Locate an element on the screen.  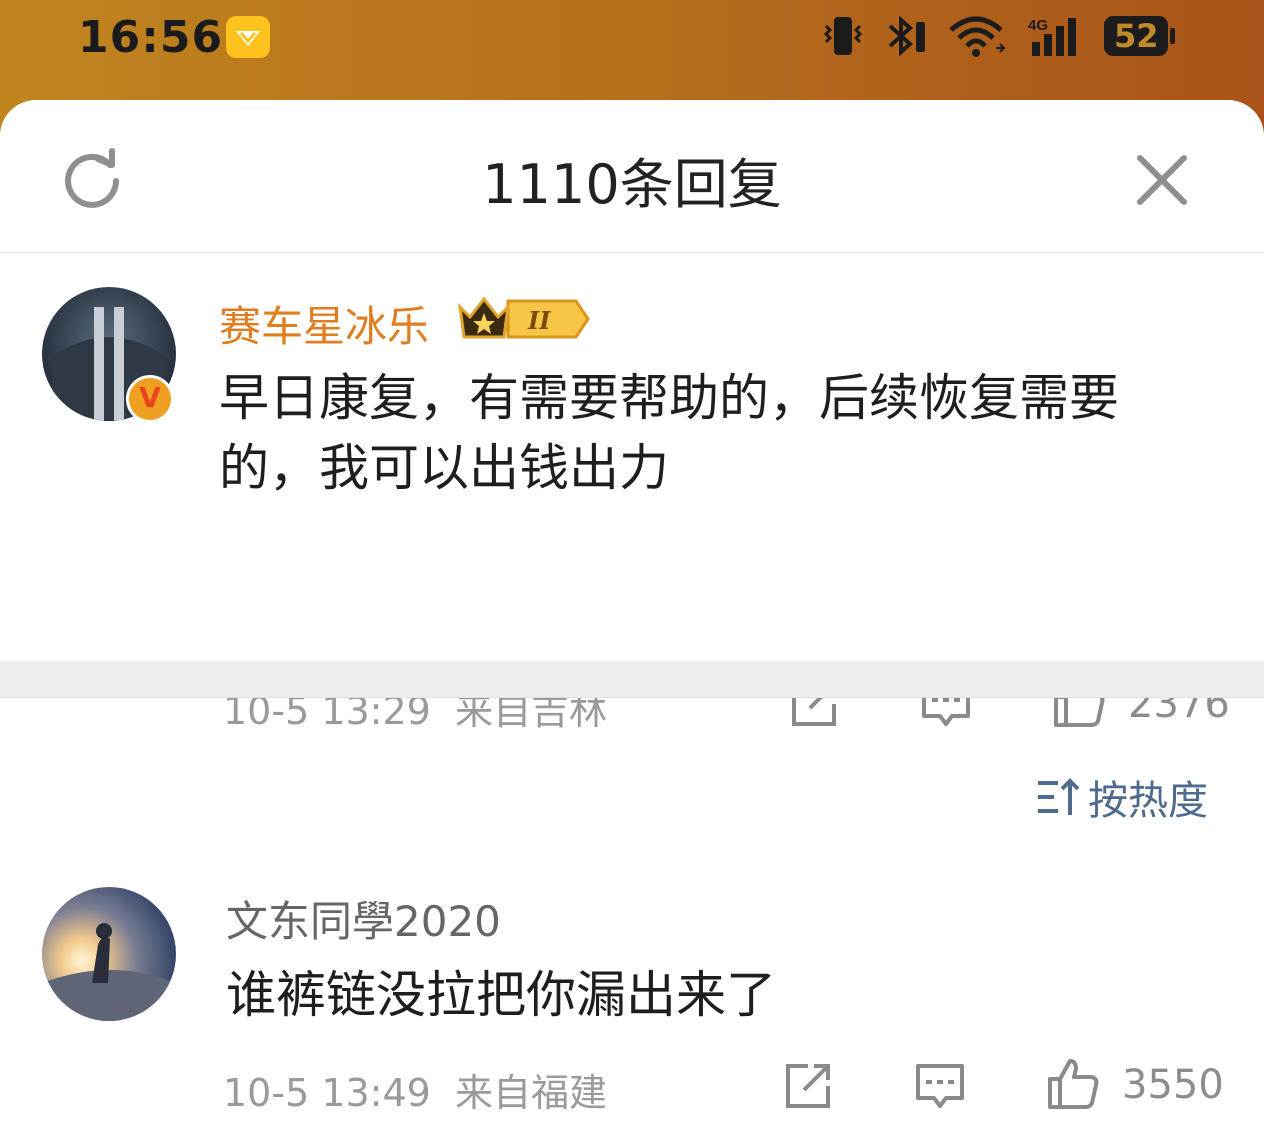
comment-meta: 10-5 13:49 来自福建 is located at coordinates (415, 1089).